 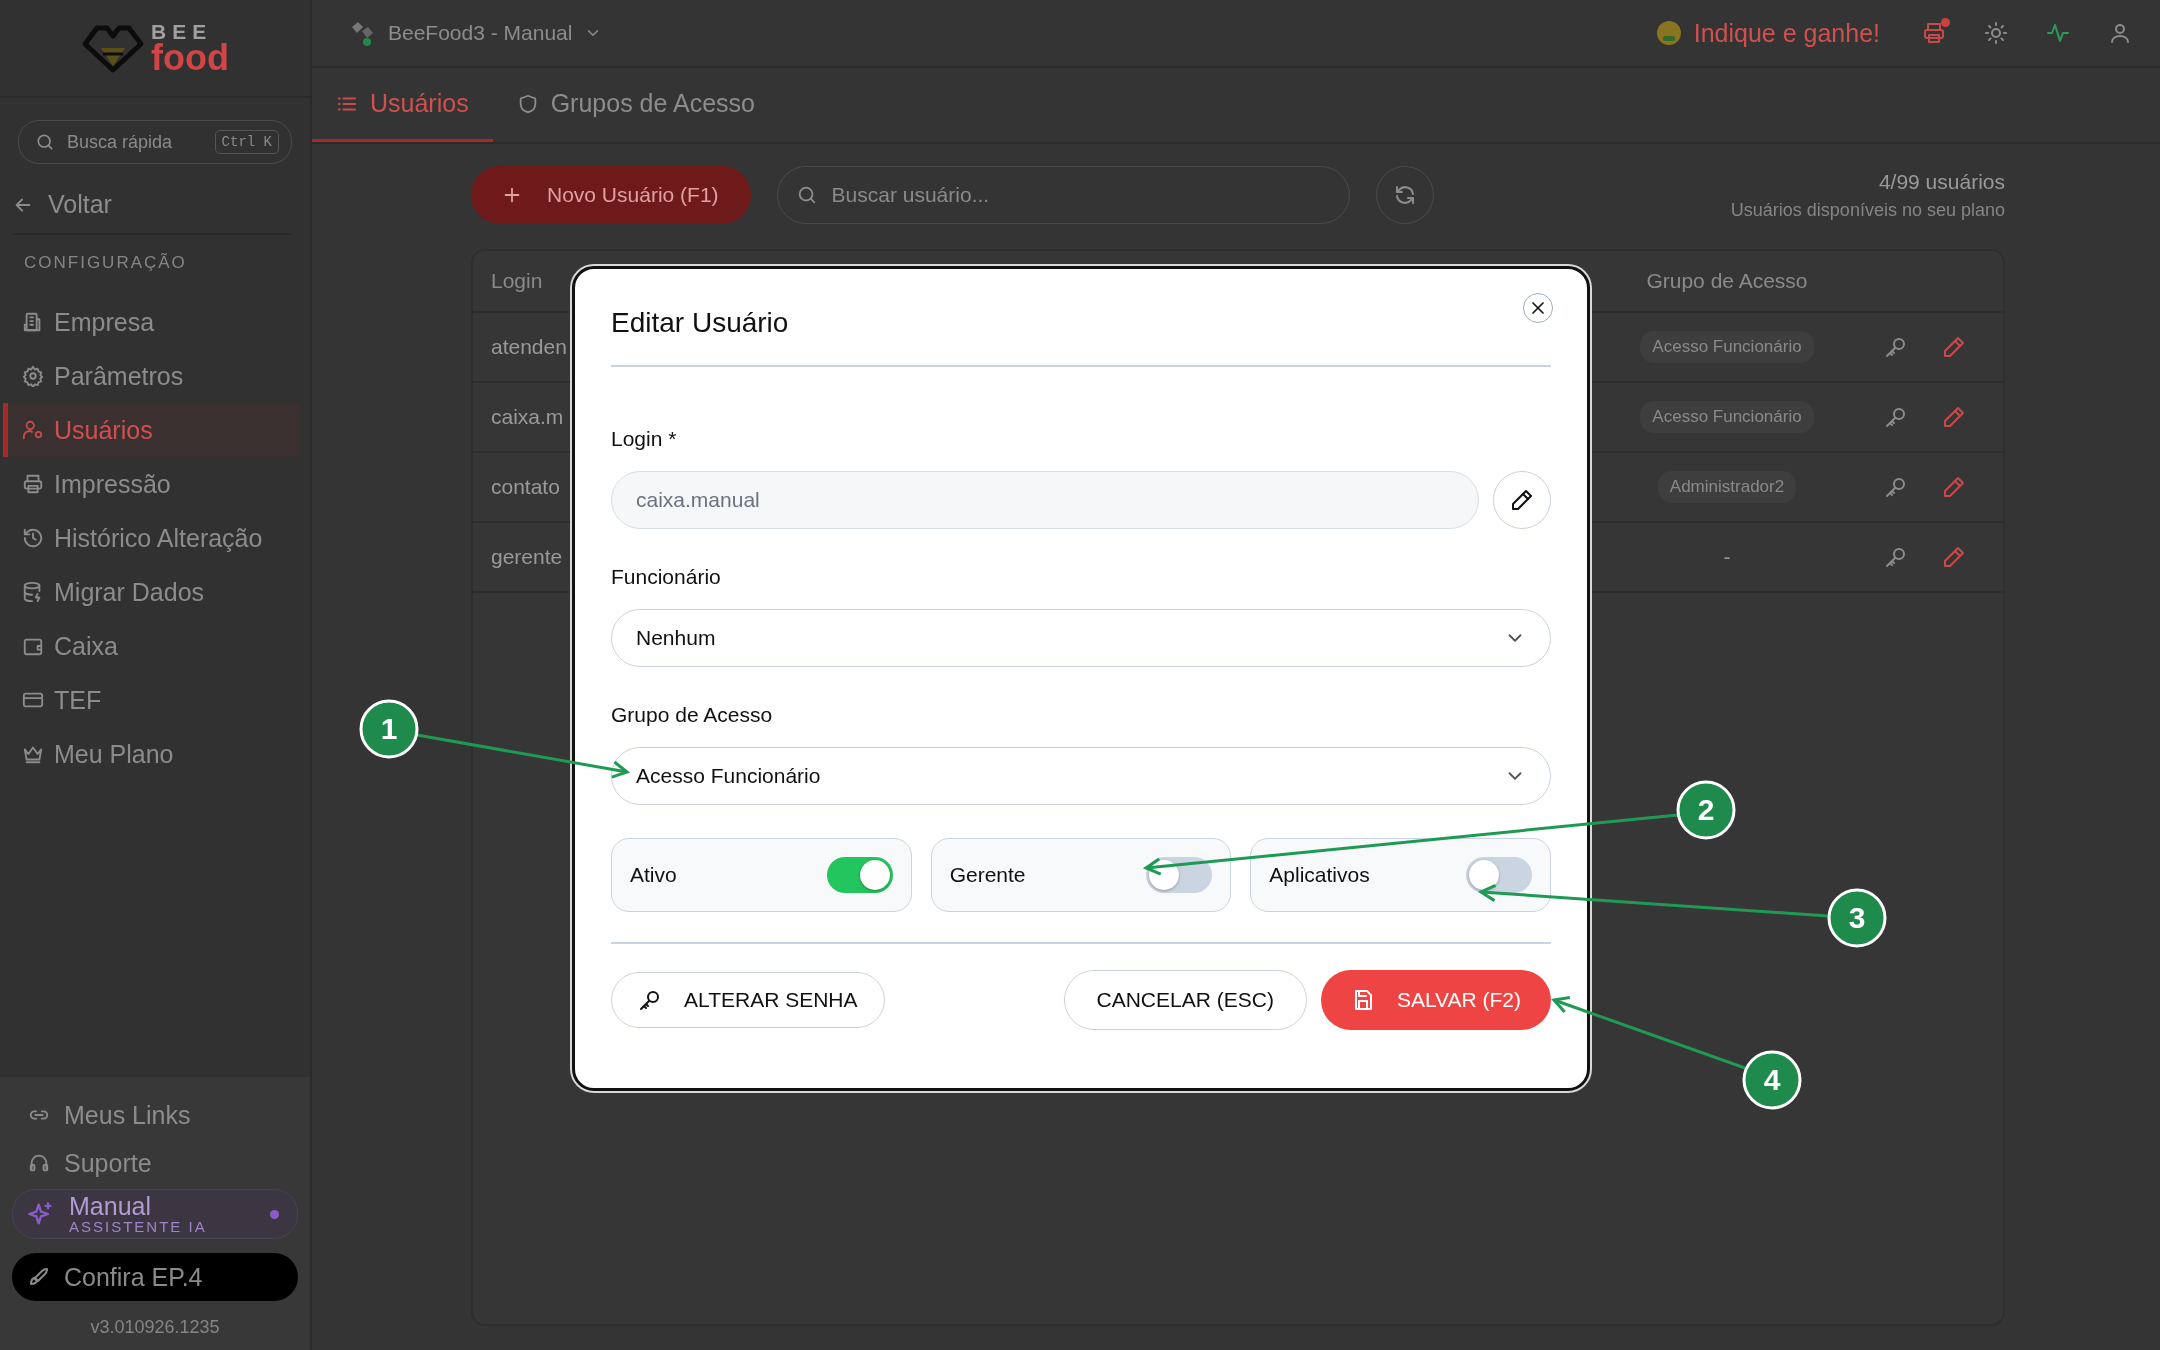 What do you see at coordinates (152, 212) in the screenshot?
I see `back-link: Voltar` at bounding box center [152, 212].